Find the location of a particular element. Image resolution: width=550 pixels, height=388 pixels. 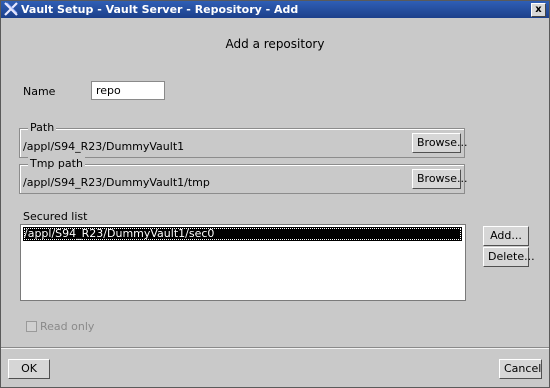

secured-list-label: Secured list is located at coordinates (55, 216).